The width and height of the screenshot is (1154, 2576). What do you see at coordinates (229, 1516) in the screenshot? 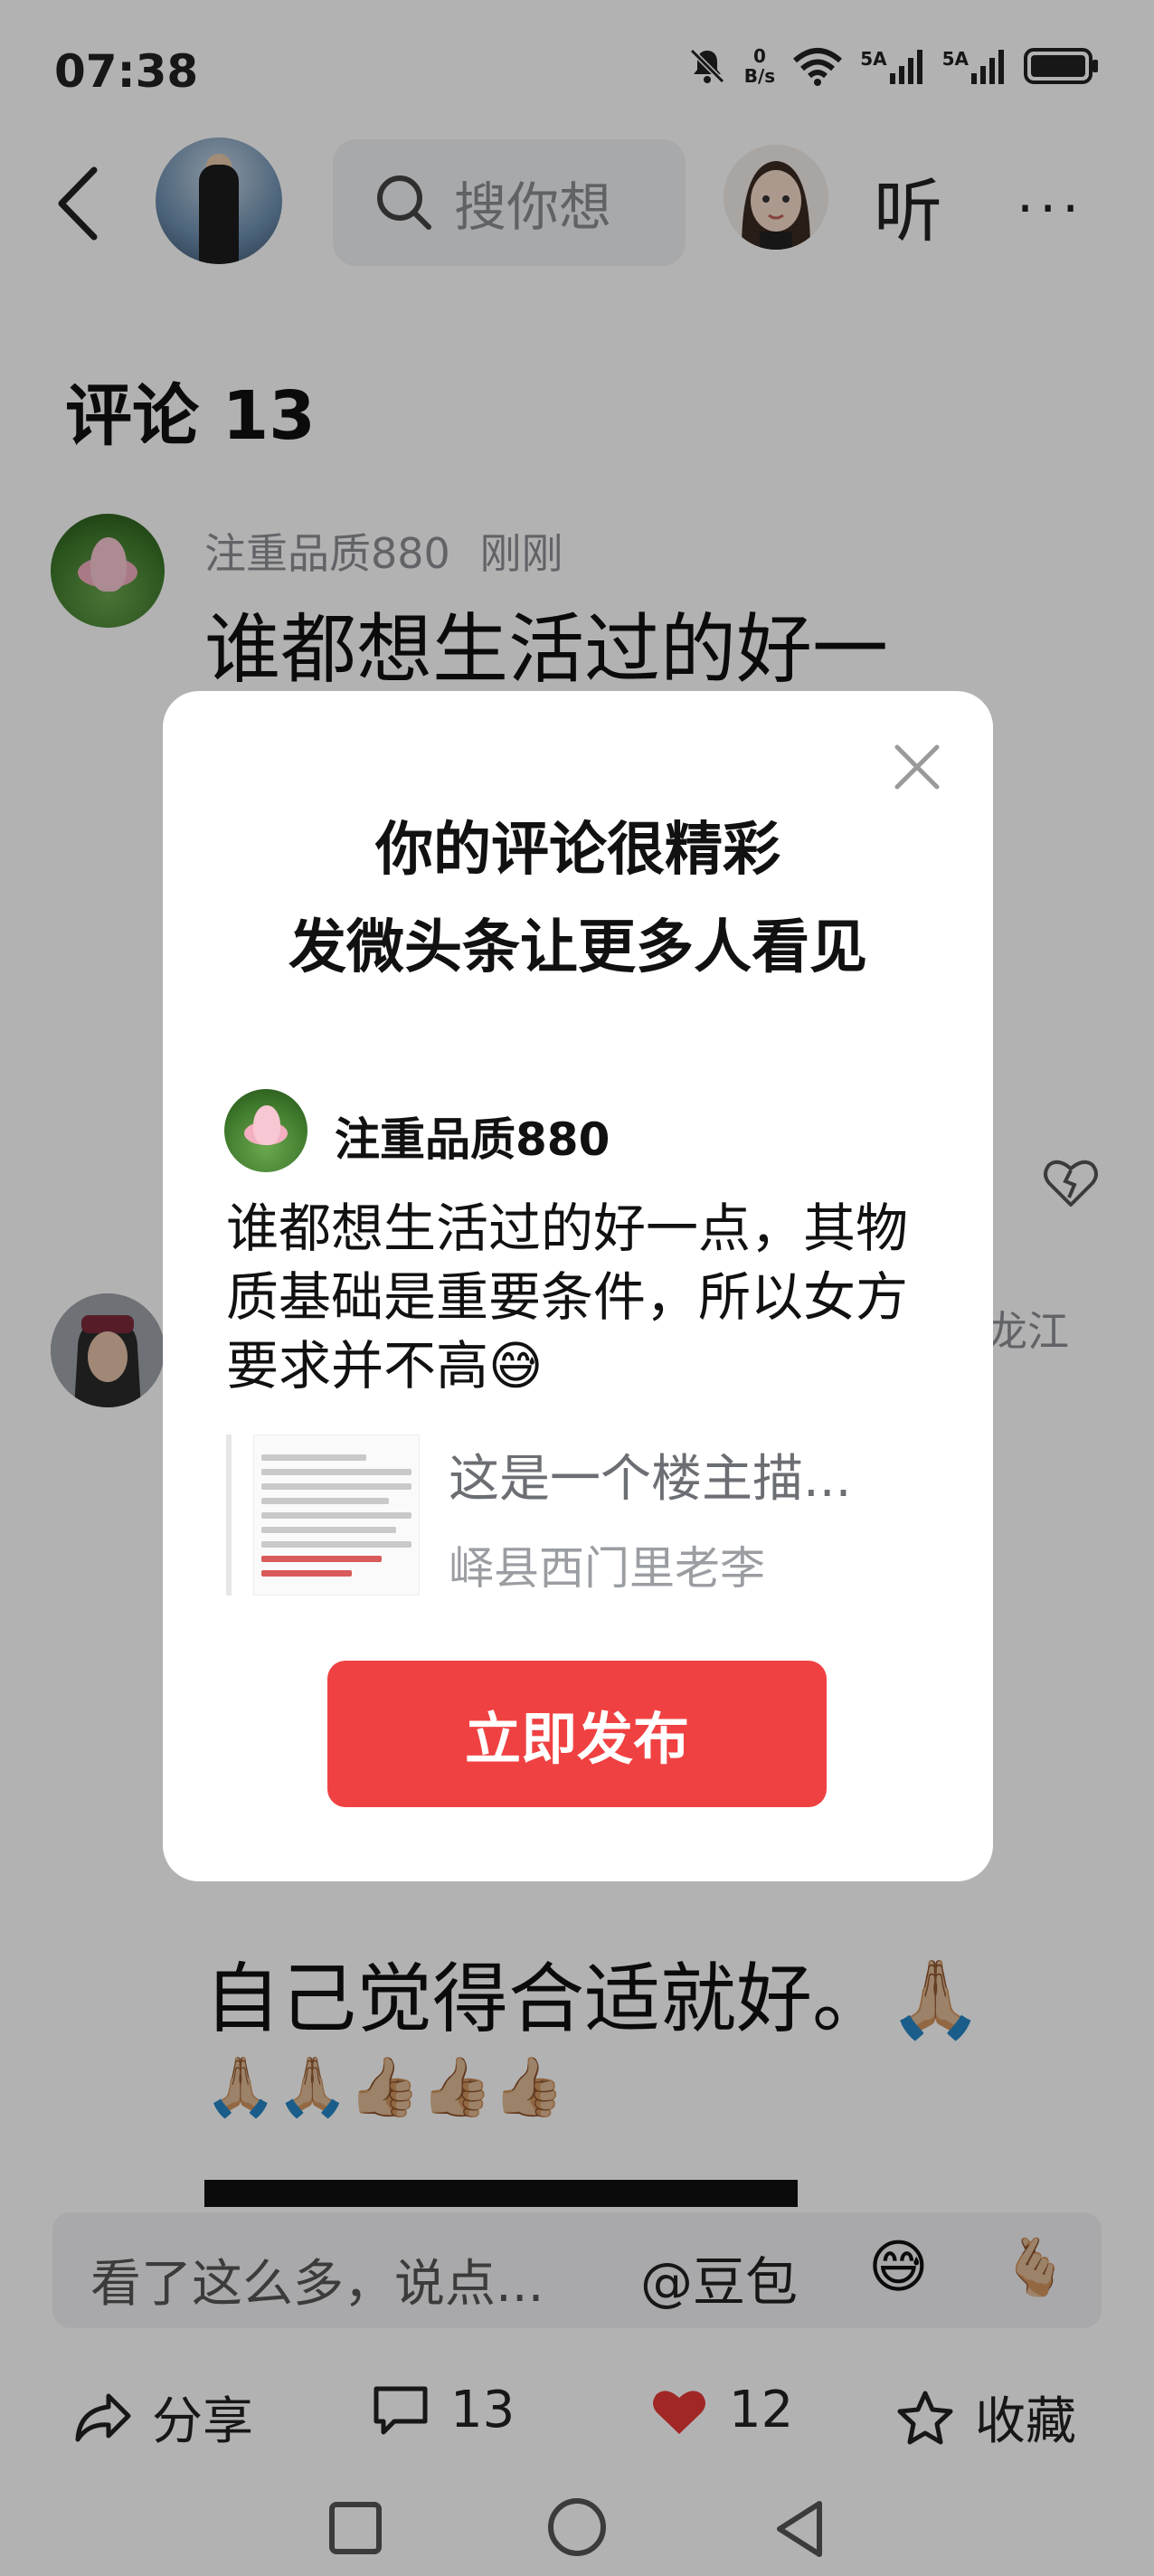
I see `quote-divider` at bounding box center [229, 1516].